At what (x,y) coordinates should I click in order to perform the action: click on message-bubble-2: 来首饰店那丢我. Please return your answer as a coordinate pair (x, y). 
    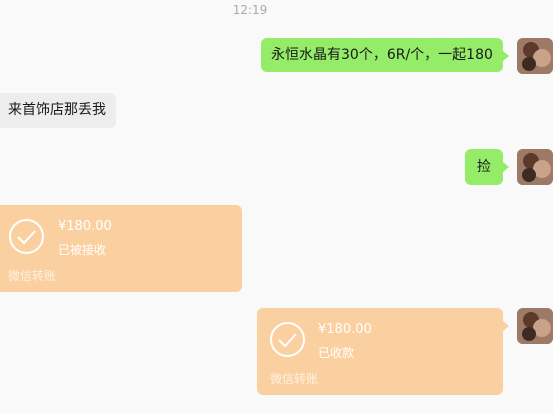
    Looking at the image, I should click on (58, 110).